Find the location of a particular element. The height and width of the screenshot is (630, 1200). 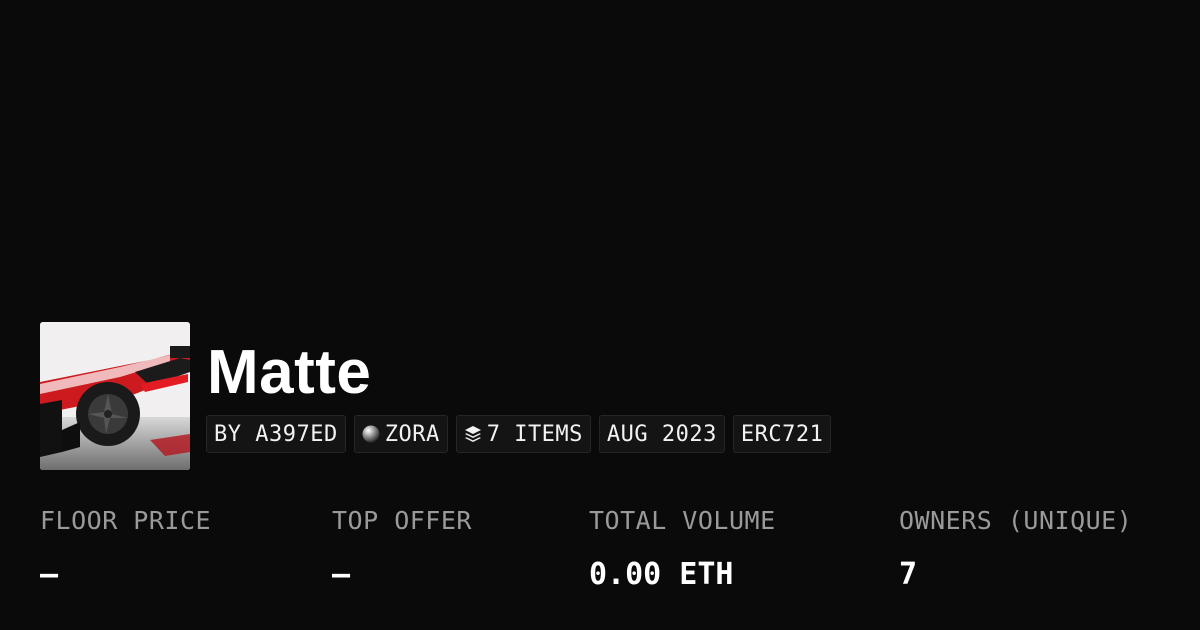

date-label: AUG 2023 is located at coordinates (661, 434).